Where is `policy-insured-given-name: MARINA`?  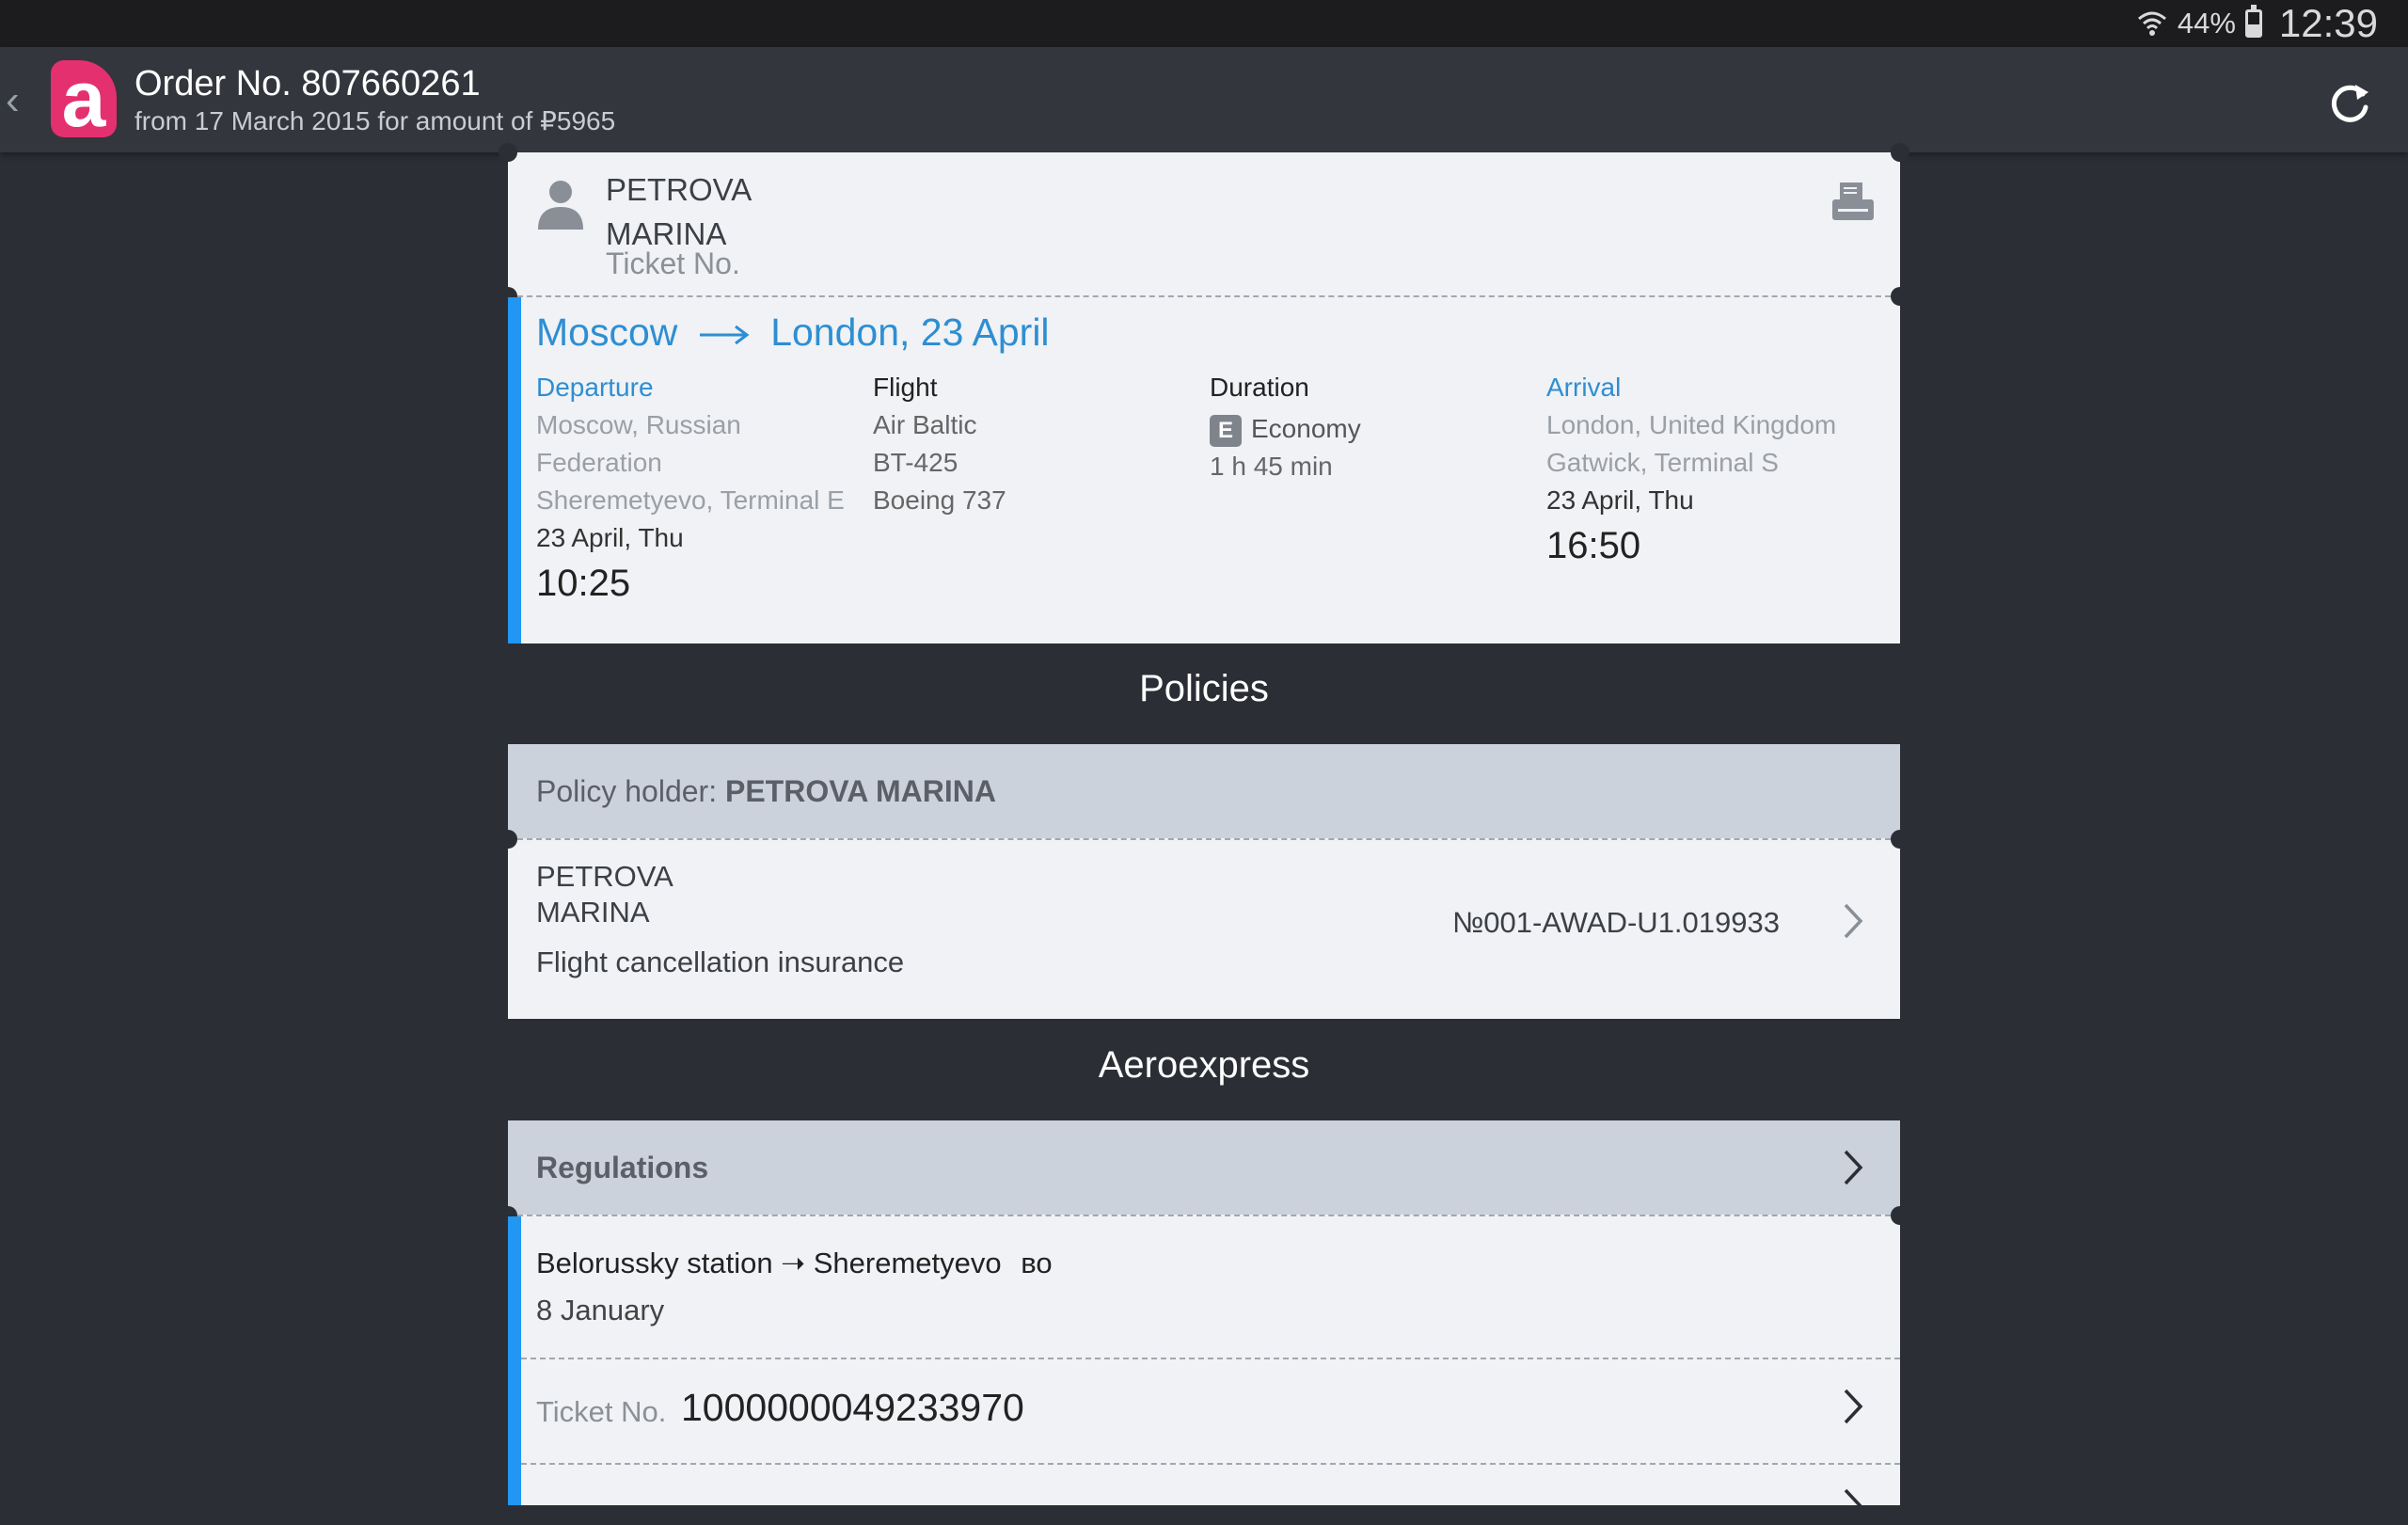
policy-insured-given-name: MARINA is located at coordinates (593, 912).